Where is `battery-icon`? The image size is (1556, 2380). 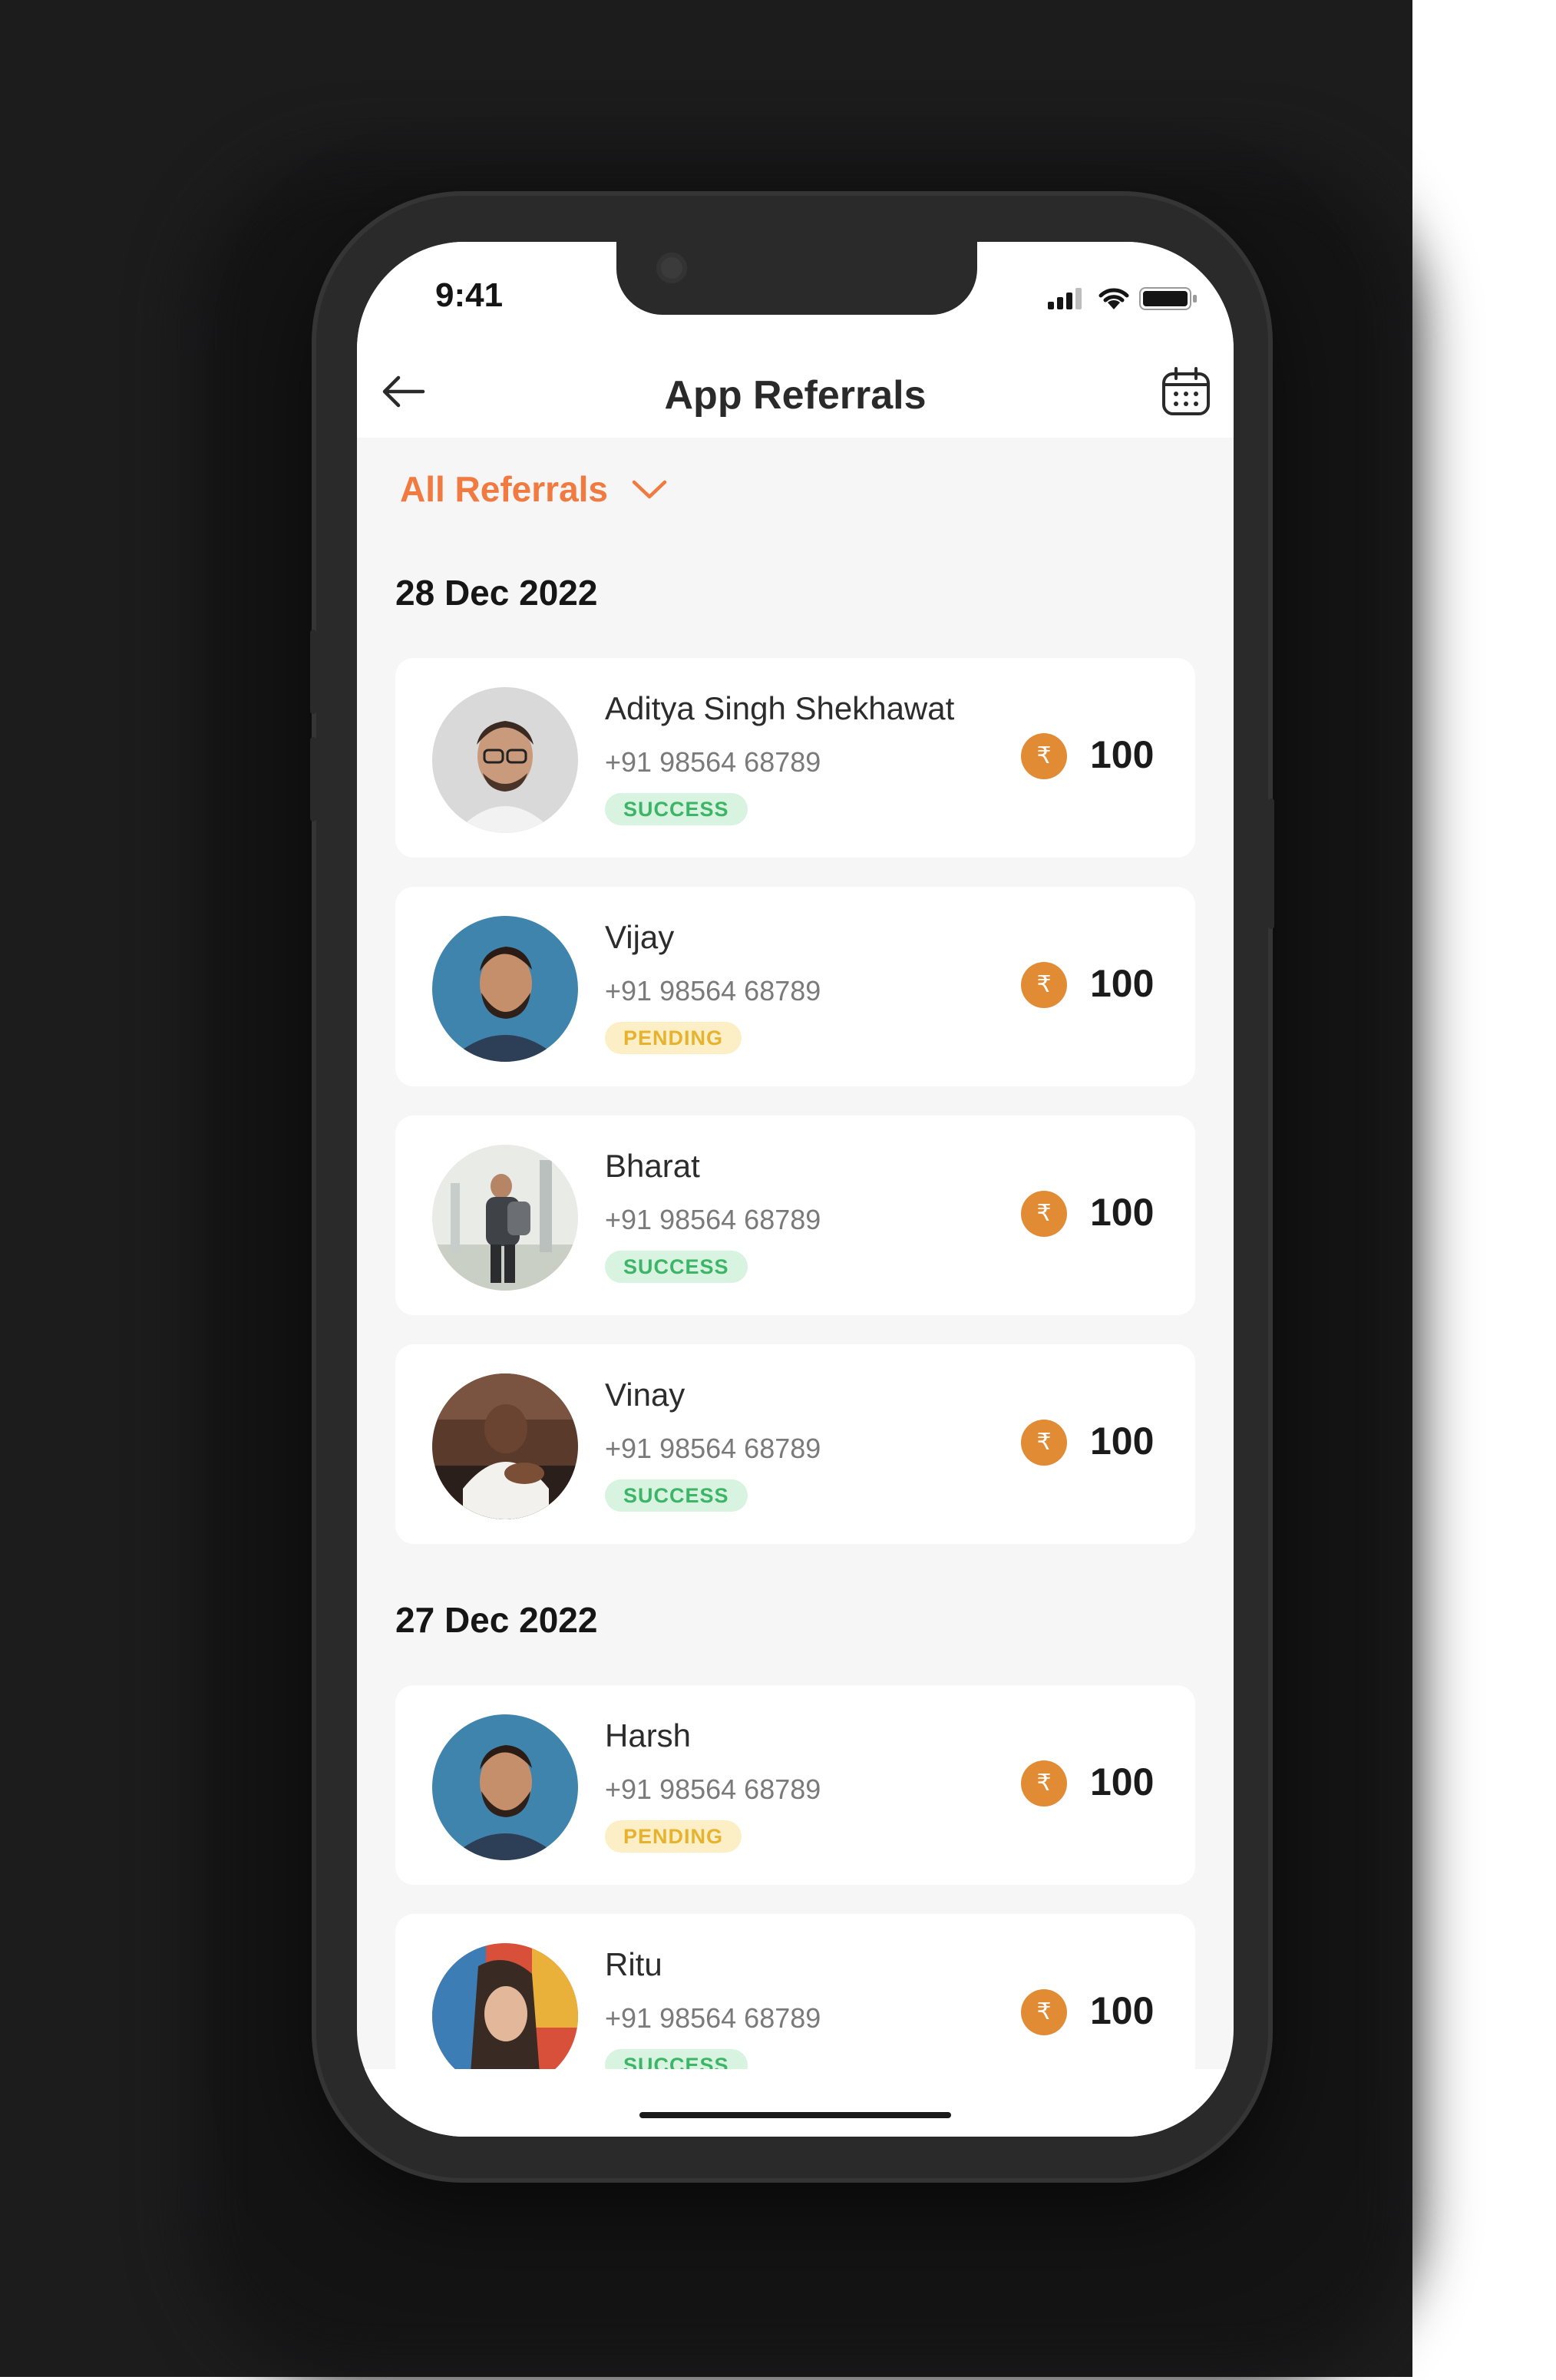 battery-icon is located at coordinates (1168, 298).